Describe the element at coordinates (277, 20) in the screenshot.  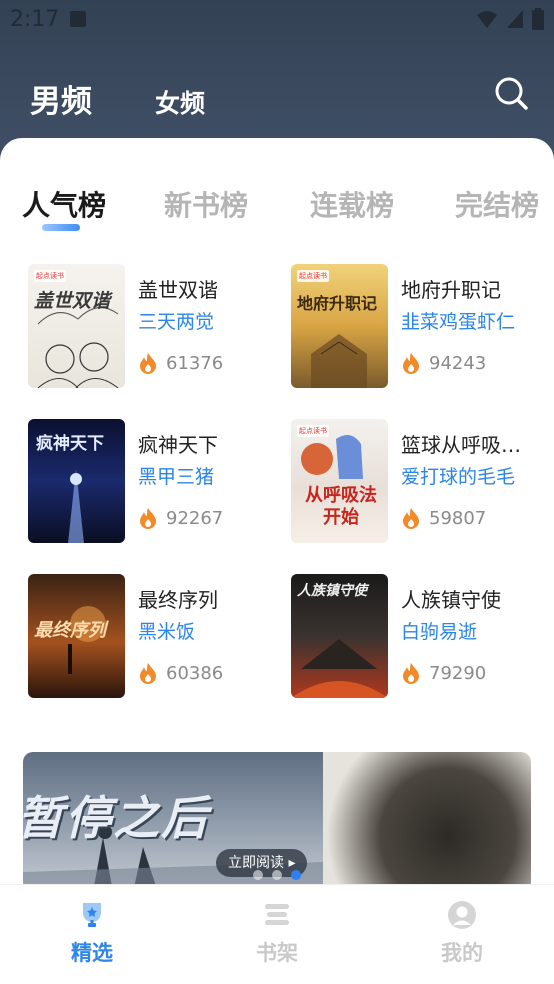
I see `status-bar: 2:17` at that location.